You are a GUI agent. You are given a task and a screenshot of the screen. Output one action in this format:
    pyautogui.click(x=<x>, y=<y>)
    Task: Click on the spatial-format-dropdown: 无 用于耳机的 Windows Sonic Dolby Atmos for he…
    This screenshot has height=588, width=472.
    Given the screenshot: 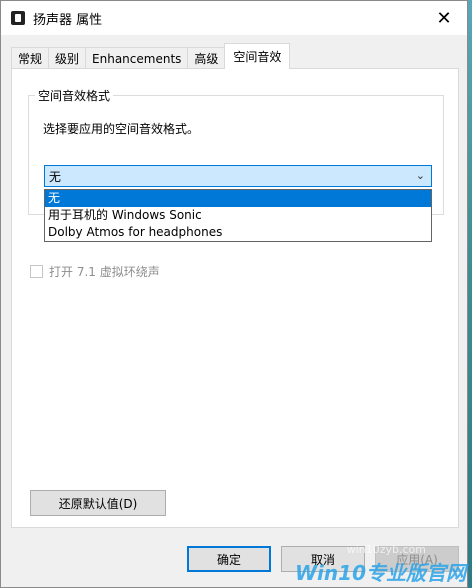 What is the action you would take?
    pyautogui.click(x=238, y=215)
    